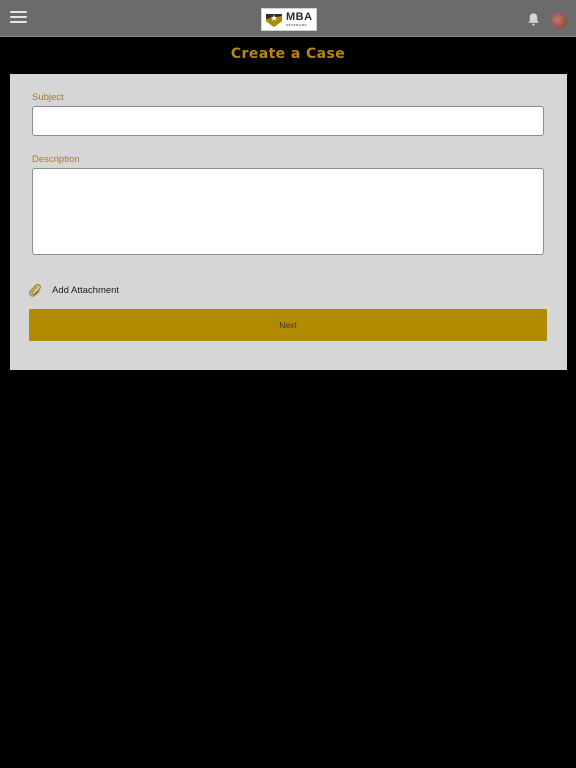  What do you see at coordinates (559, 21) in the screenshot?
I see `user-avatar` at bounding box center [559, 21].